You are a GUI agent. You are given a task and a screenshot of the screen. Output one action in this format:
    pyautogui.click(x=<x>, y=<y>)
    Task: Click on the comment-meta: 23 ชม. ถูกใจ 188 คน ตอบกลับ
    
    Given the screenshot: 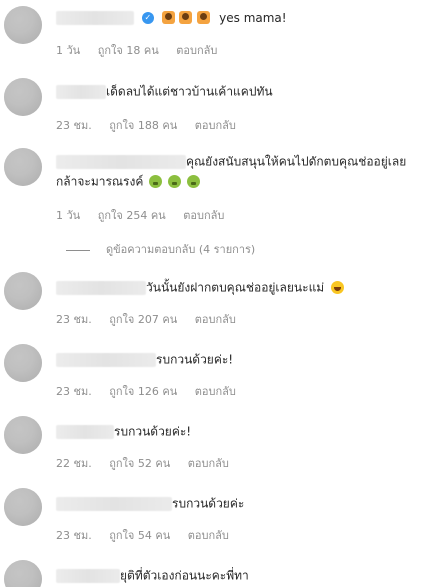 What is the action you would take?
    pyautogui.click(x=153, y=125)
    